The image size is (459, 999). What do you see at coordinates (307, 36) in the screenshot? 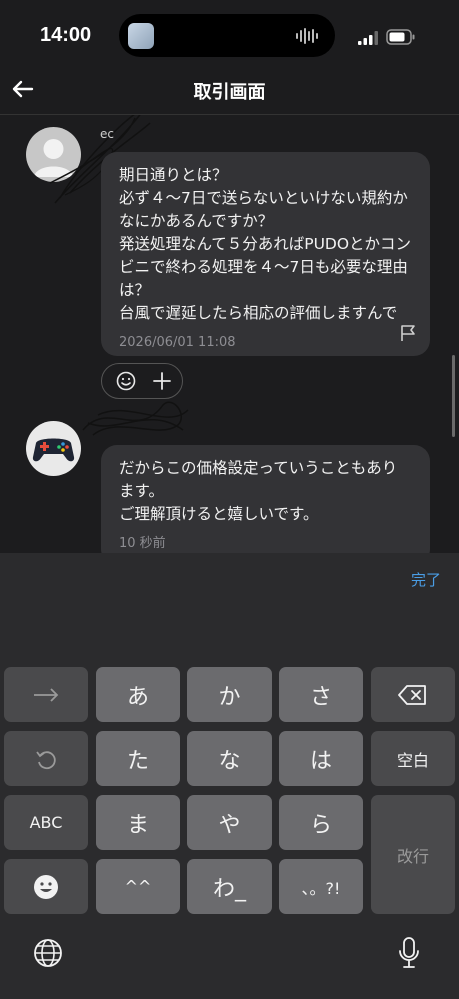
I see `audio-wave-icon` at bounding box center [307, 36].